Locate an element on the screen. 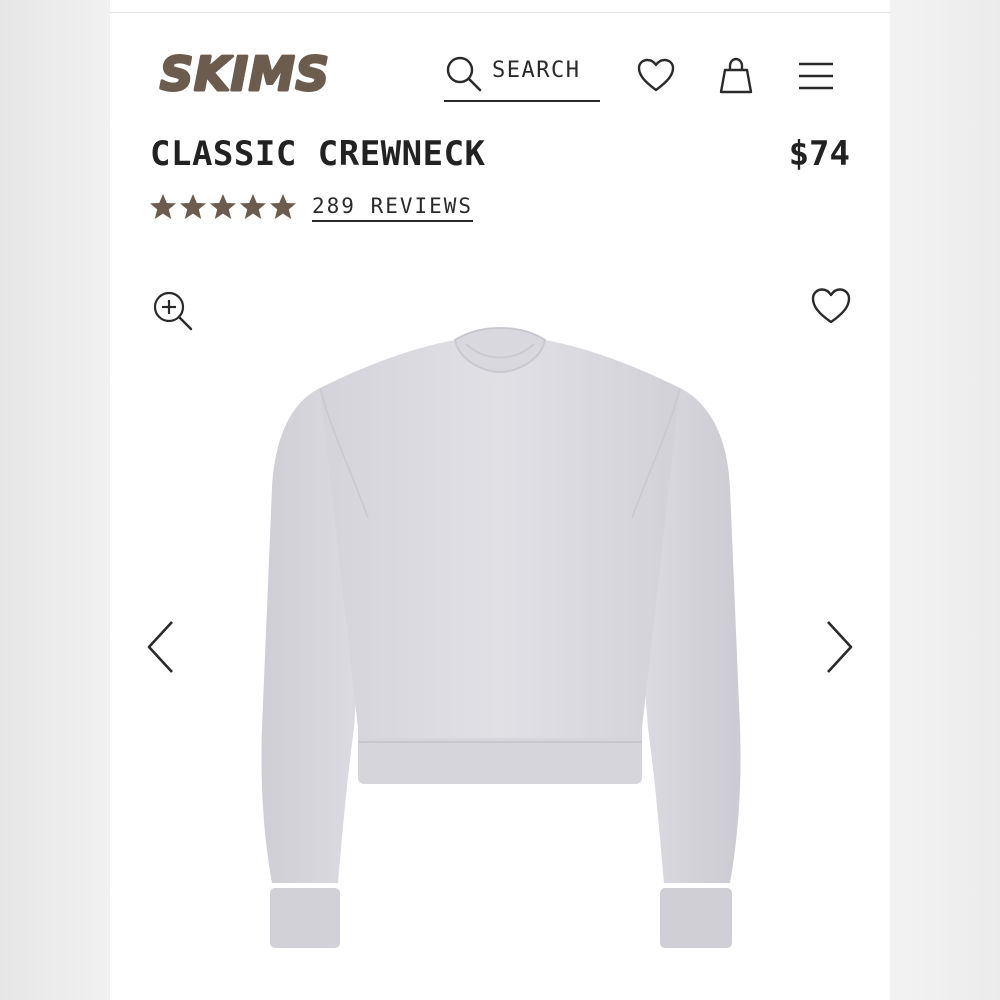 The width and height of the screenshot is (1000, 1000). menu-button is located at coordinates (816, 76).